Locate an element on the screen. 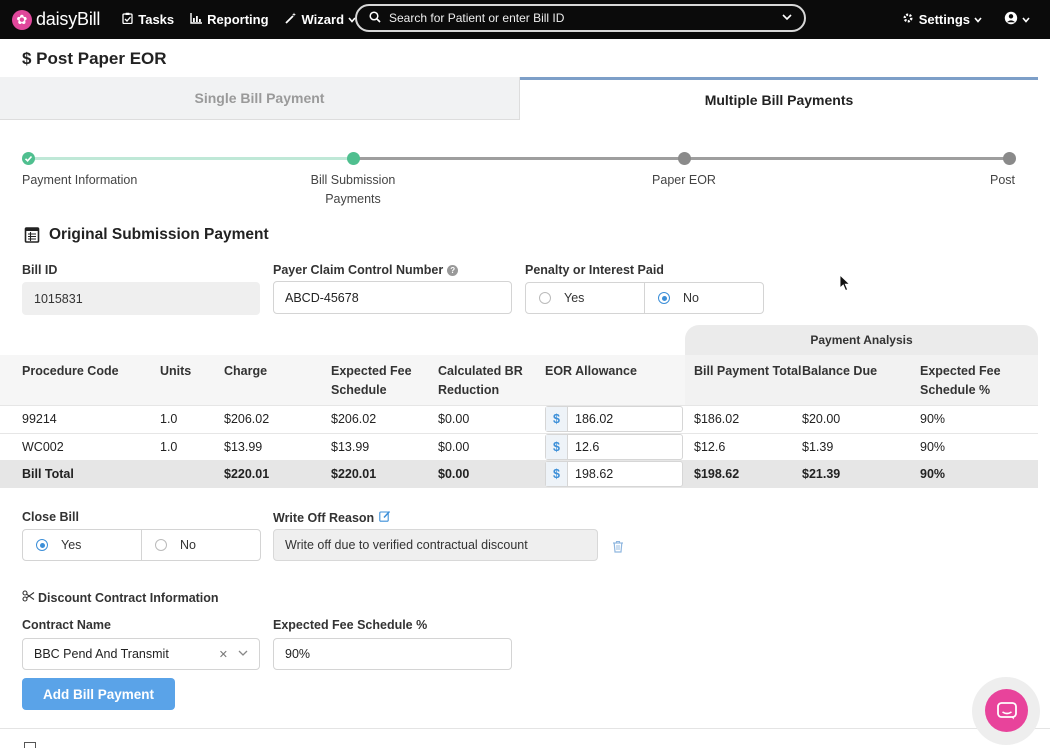 This screenshot has height=748, width=1050. section-title-original-submission: Original Submission Payment is located at coordinates (146, 235).